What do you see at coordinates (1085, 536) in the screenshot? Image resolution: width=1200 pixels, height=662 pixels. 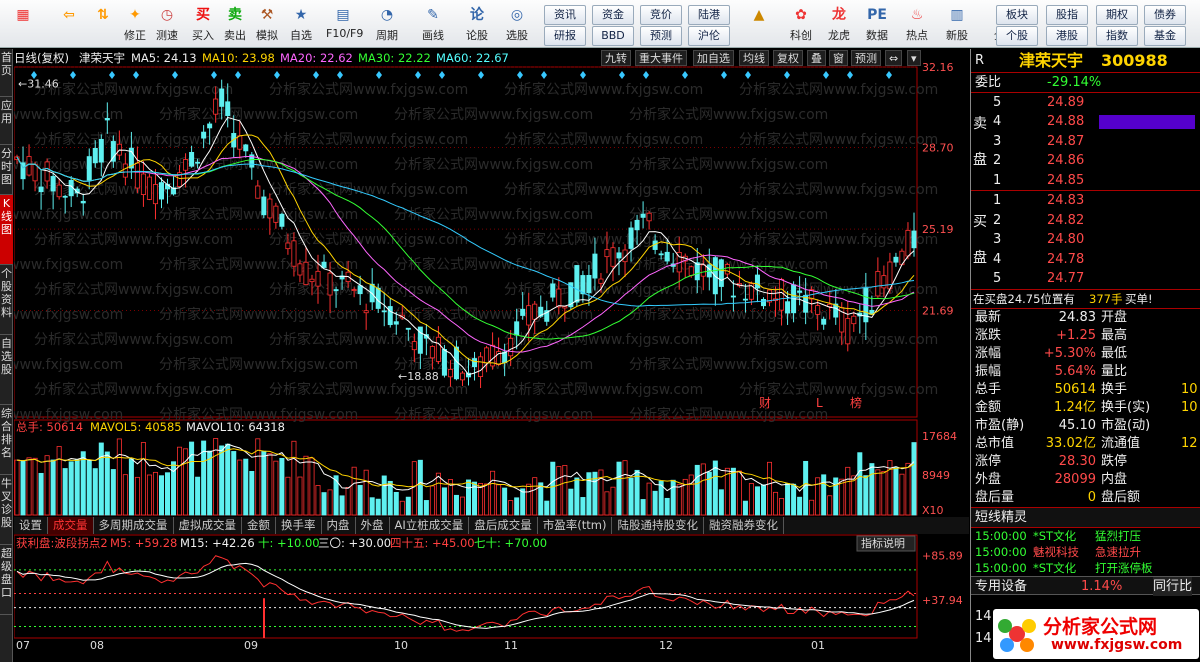 I see `news-item: 15:00:00 *ST文化 猛烈打压` at bounding box center [1085, 536].